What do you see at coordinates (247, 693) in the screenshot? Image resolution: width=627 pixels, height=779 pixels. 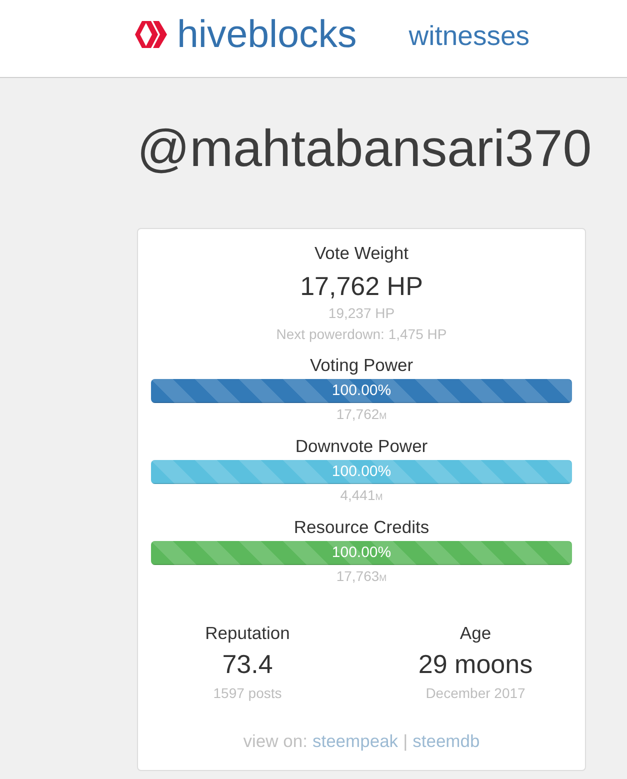 I see `stat-note: 1597 posts` at bounding box center [247, 693].